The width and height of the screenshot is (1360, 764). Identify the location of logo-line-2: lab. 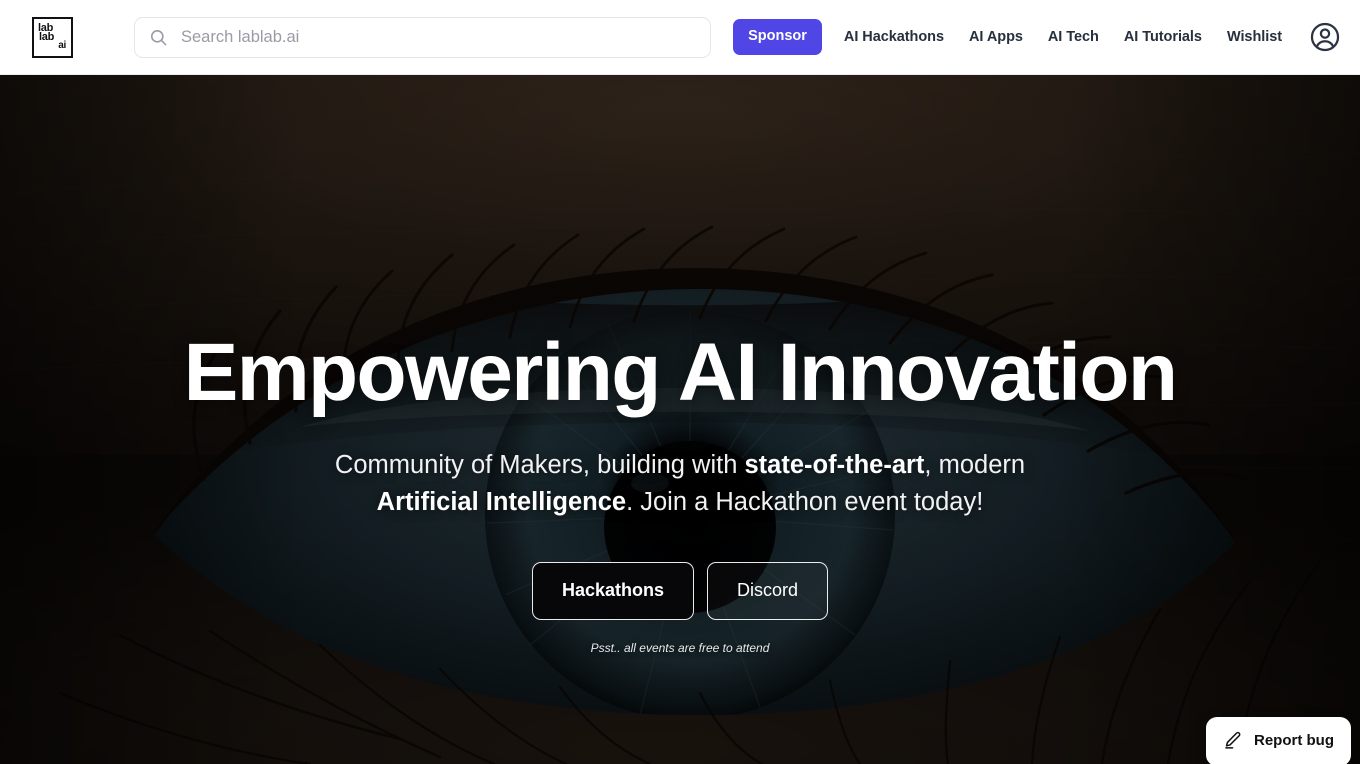
(46, 36).